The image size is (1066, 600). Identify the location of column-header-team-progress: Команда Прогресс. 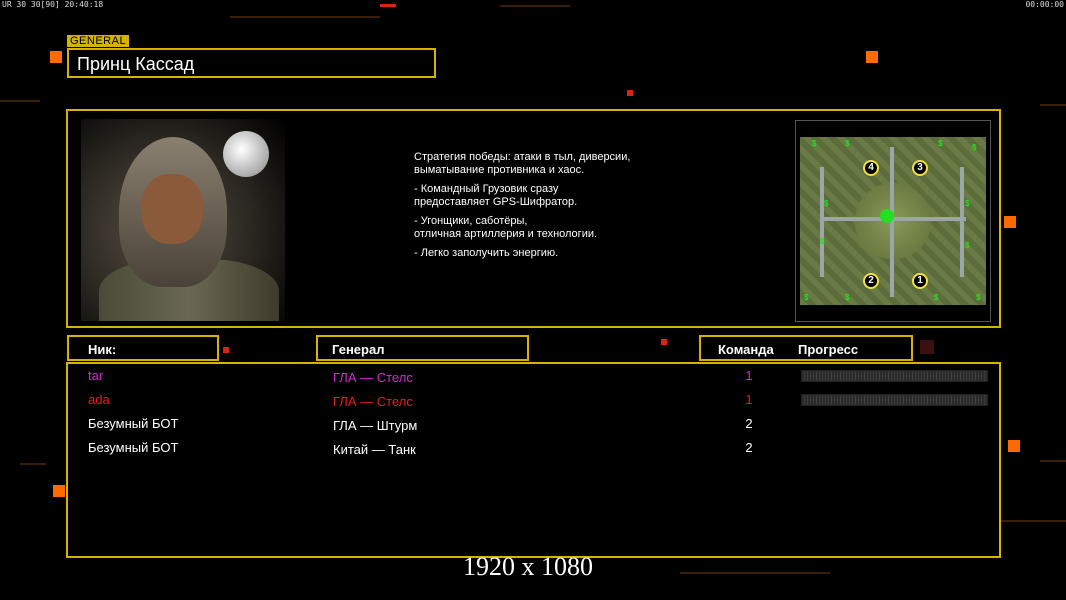
(806, 348).